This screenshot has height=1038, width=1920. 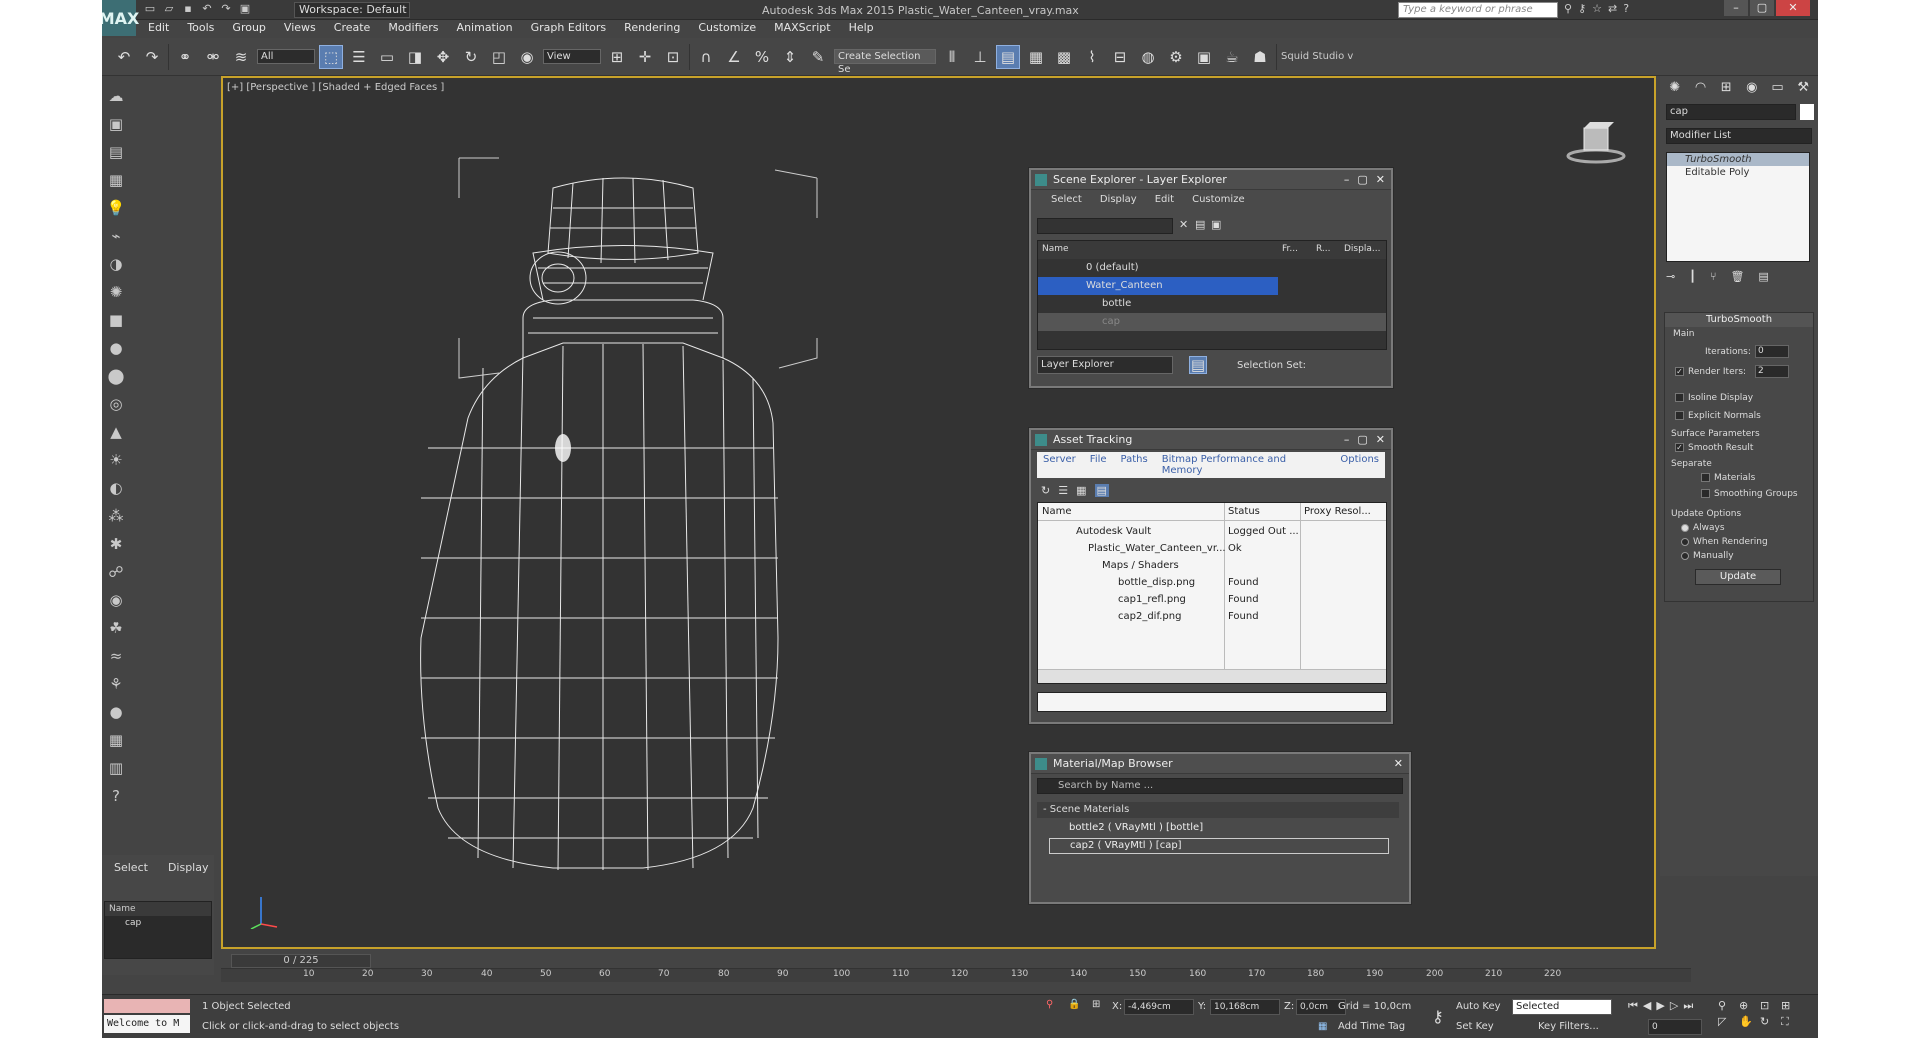 I want to click on panel-minimize-button: –, so click(x=1347, y=439).